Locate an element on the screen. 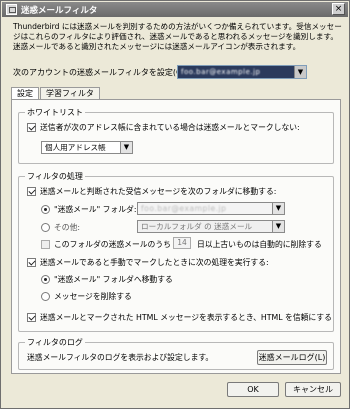 The image size is (350, 409). tab-adaptive-filter: 学習フィルタ is located at coordinates (70, 93).